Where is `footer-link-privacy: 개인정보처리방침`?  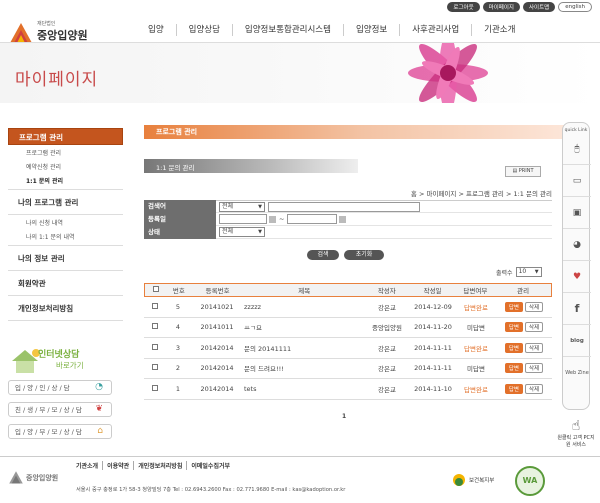
footer-link-privacy: 개인정보처리방침 is located at coordinates (159, 465).